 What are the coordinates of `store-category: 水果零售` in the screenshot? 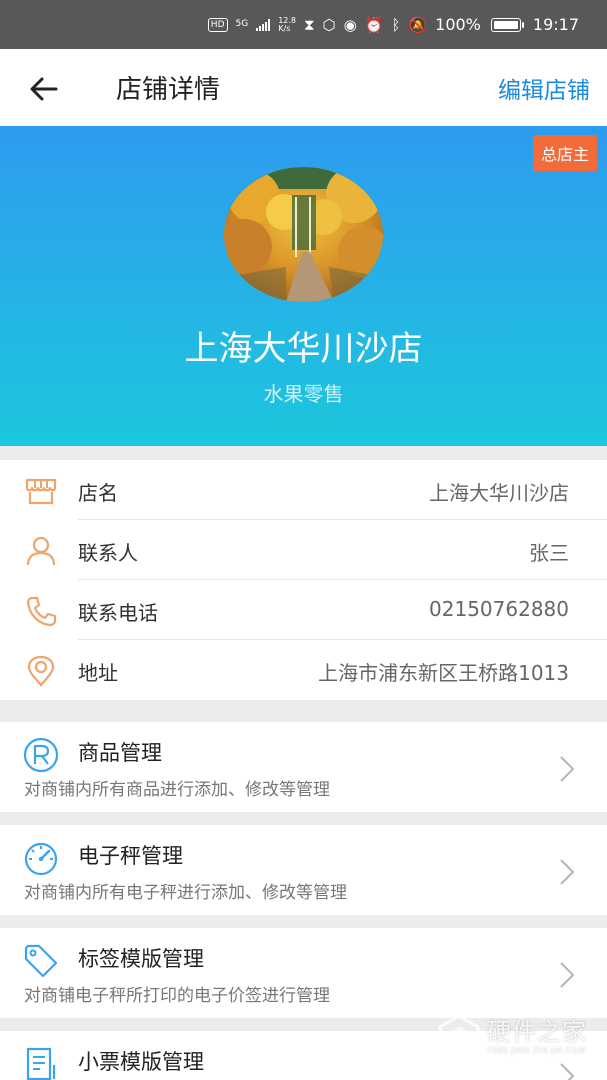 It's located at (303, 394).